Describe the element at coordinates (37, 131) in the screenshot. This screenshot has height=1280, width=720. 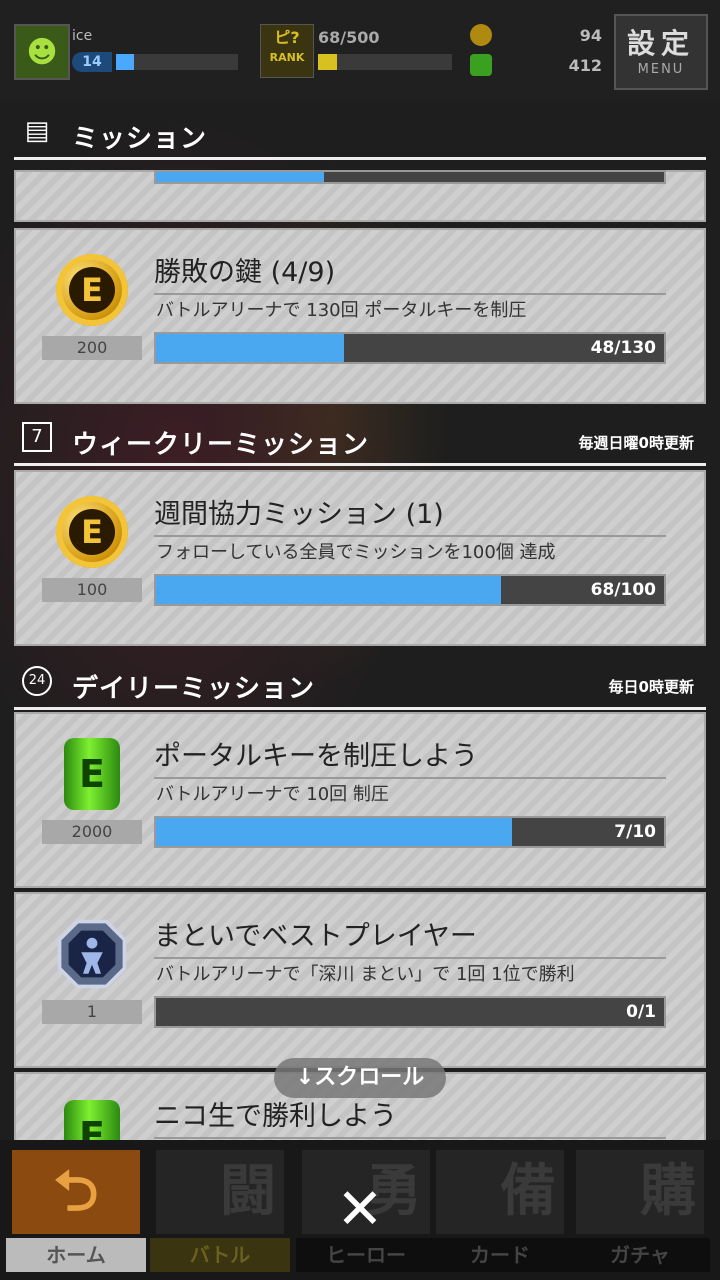
I see `list-icon: ▤` at that location.